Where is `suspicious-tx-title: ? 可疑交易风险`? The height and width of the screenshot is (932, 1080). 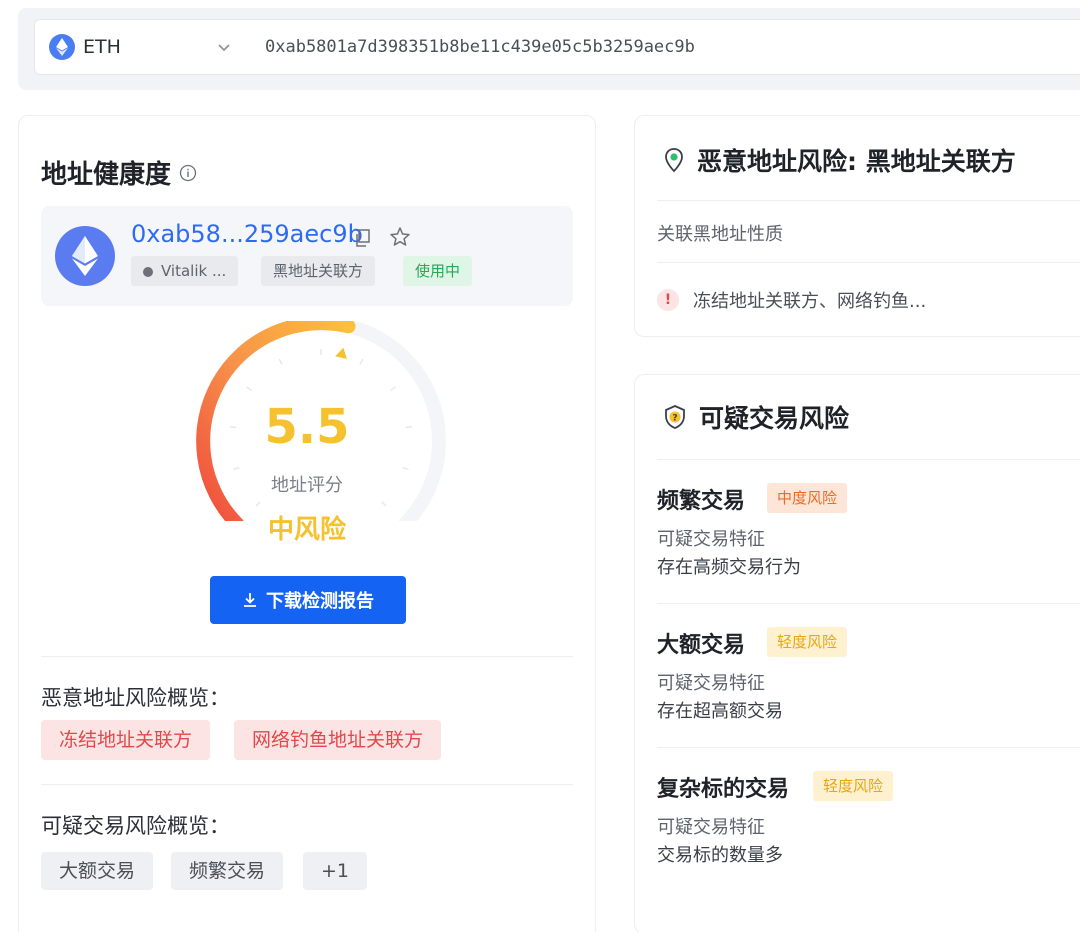 suspicious-tx-title: ? 可疑交易风险 is located at coordinates (756, 417).